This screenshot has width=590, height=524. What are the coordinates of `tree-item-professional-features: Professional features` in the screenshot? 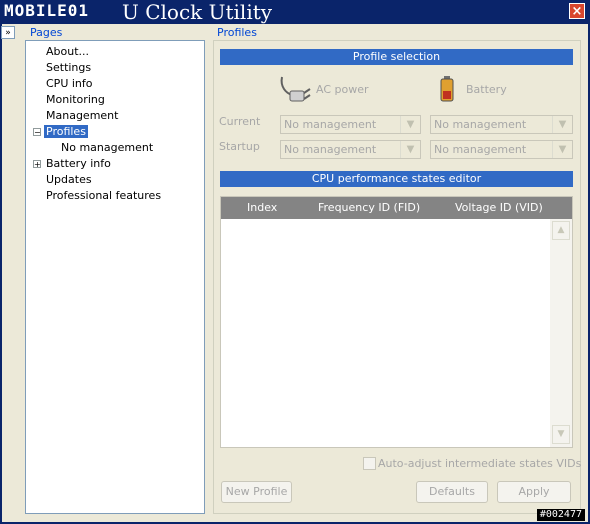 It's located at (103, 195).